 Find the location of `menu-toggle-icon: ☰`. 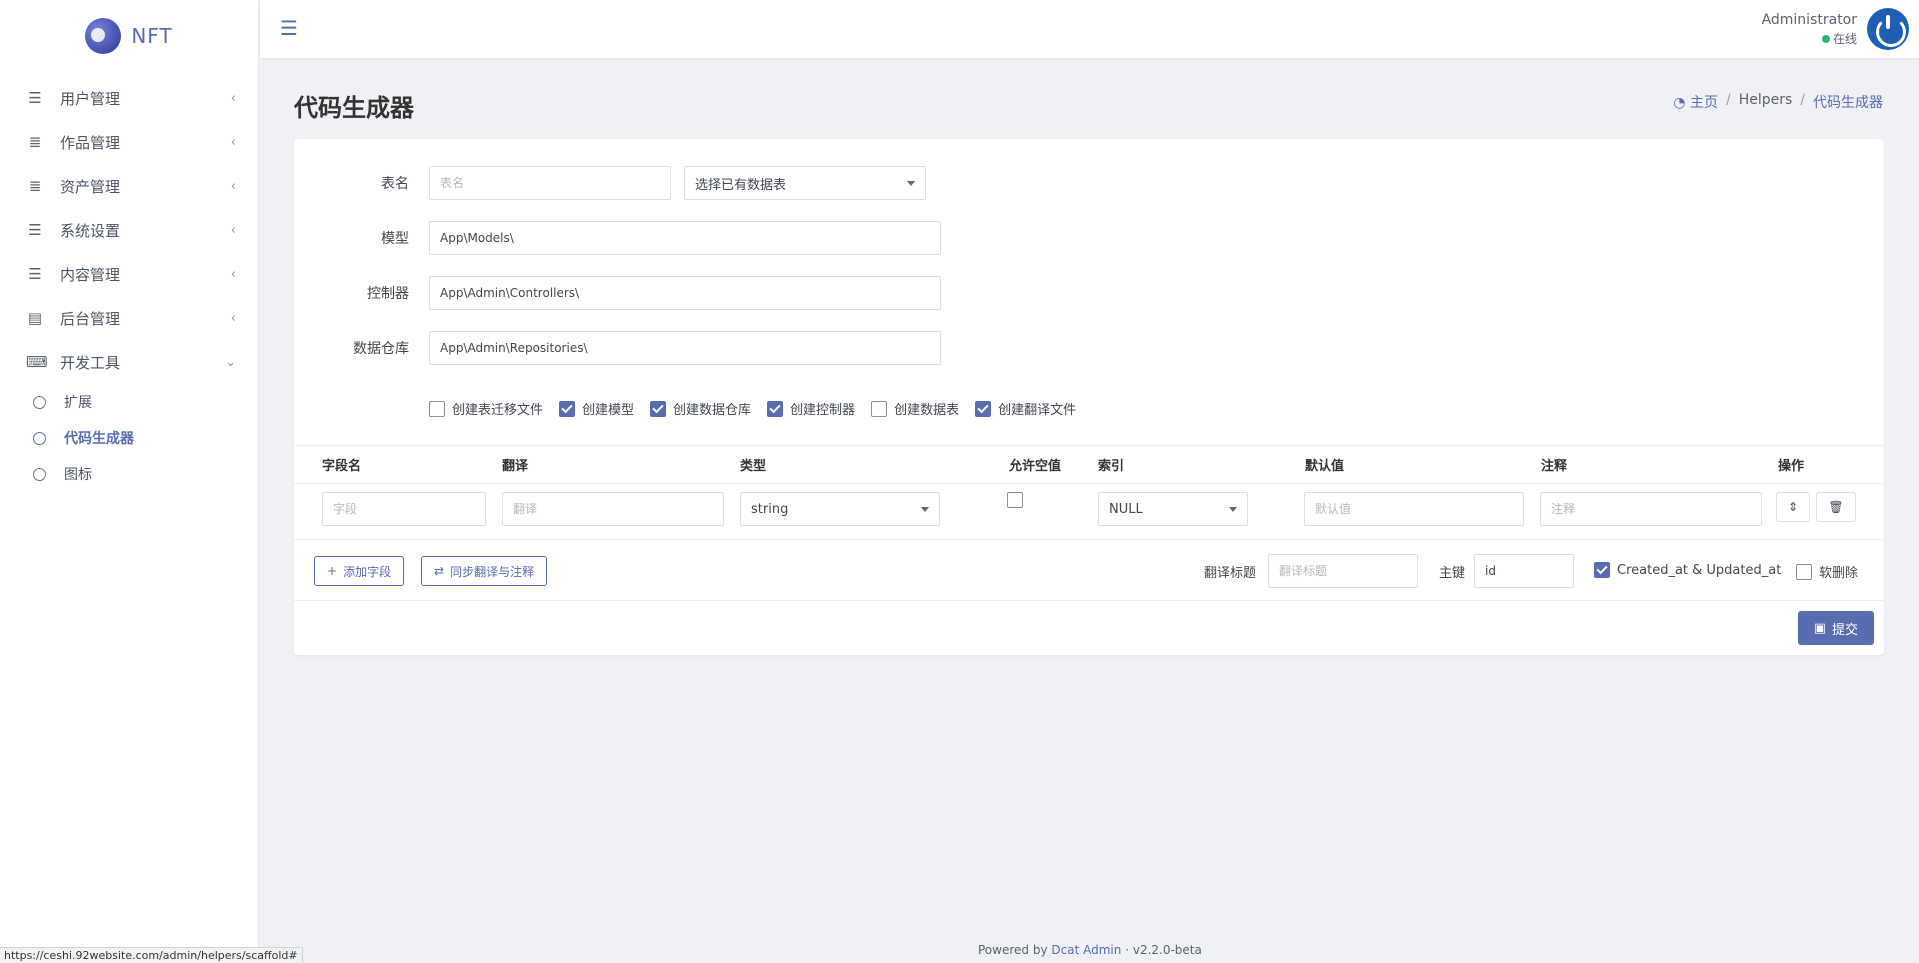

menu-toggle-icon: ☰ is located at coordinates (289, 28).